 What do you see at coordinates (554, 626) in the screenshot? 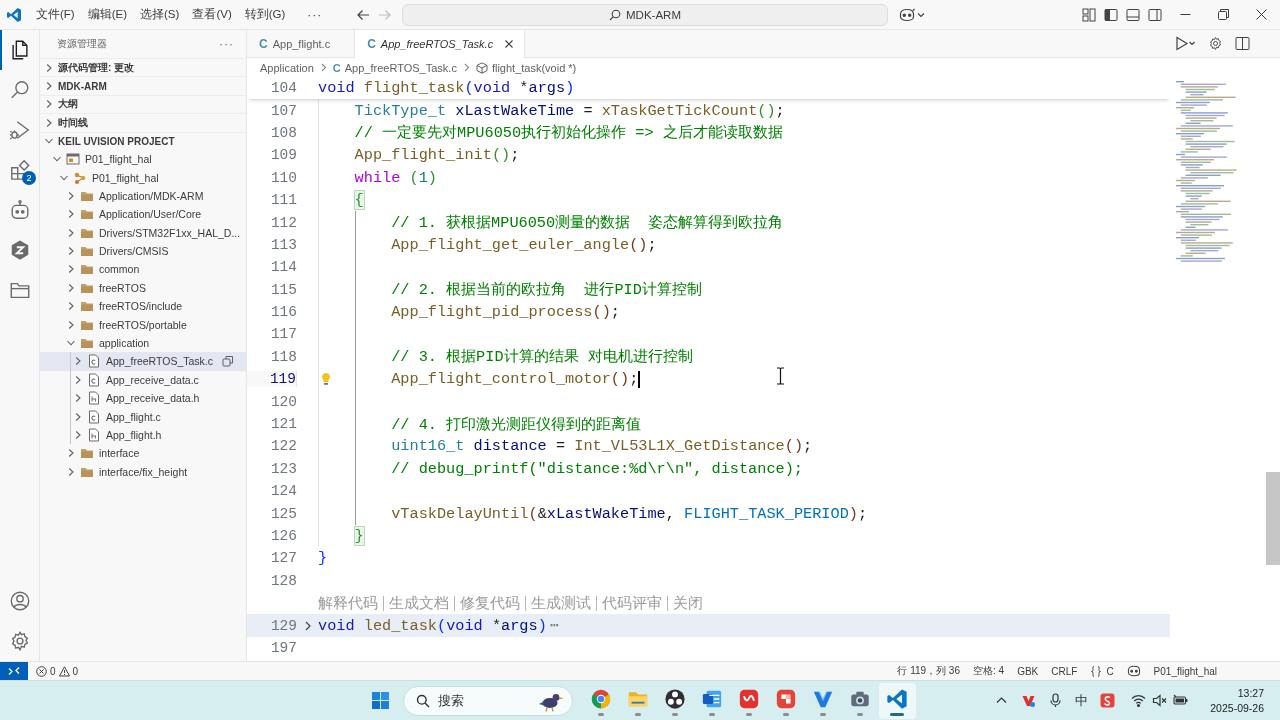
I see `folded-ellipsis: ⋯` at bounding box center [554, 626].